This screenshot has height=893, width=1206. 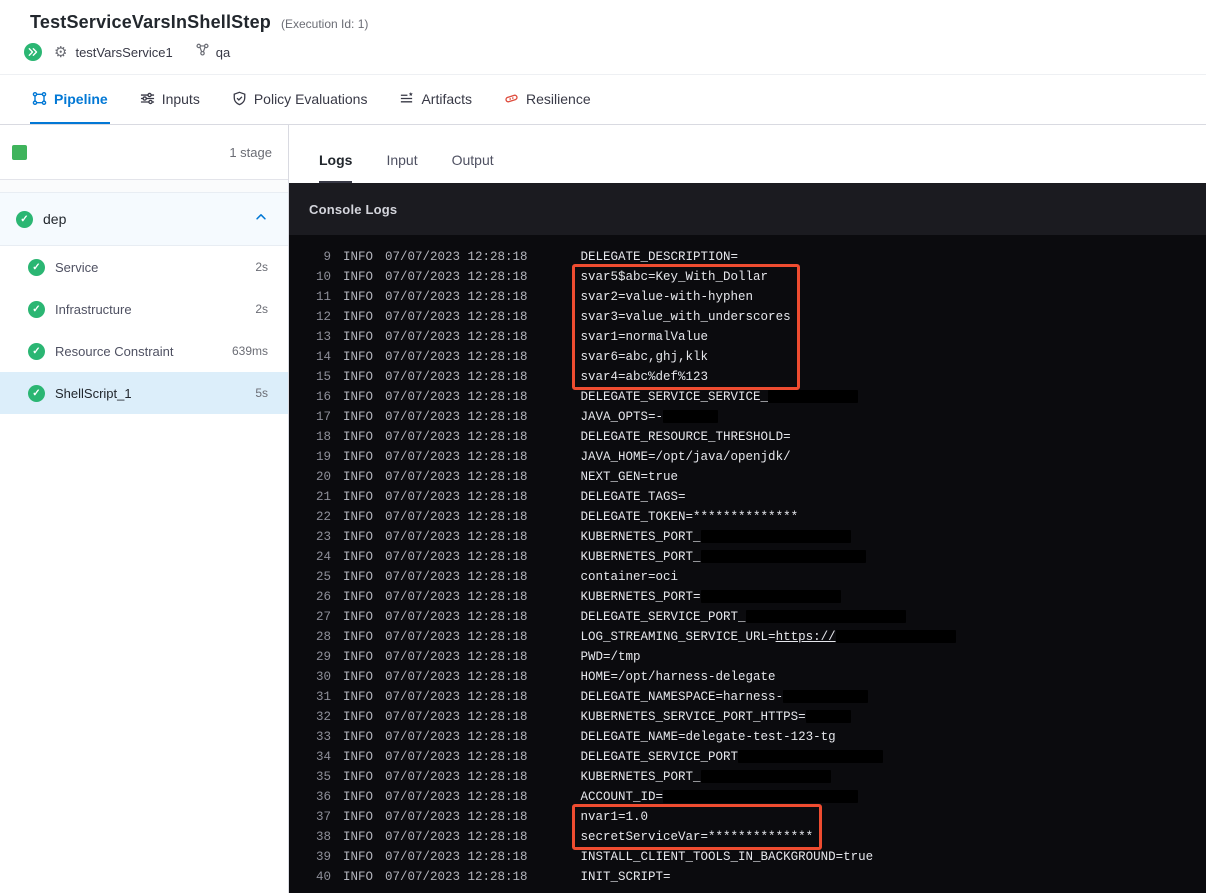 What do you see at coordinates (629, 577) in the screenshot?
I see `log-message: container=oci` at bounding box center [629, 577].